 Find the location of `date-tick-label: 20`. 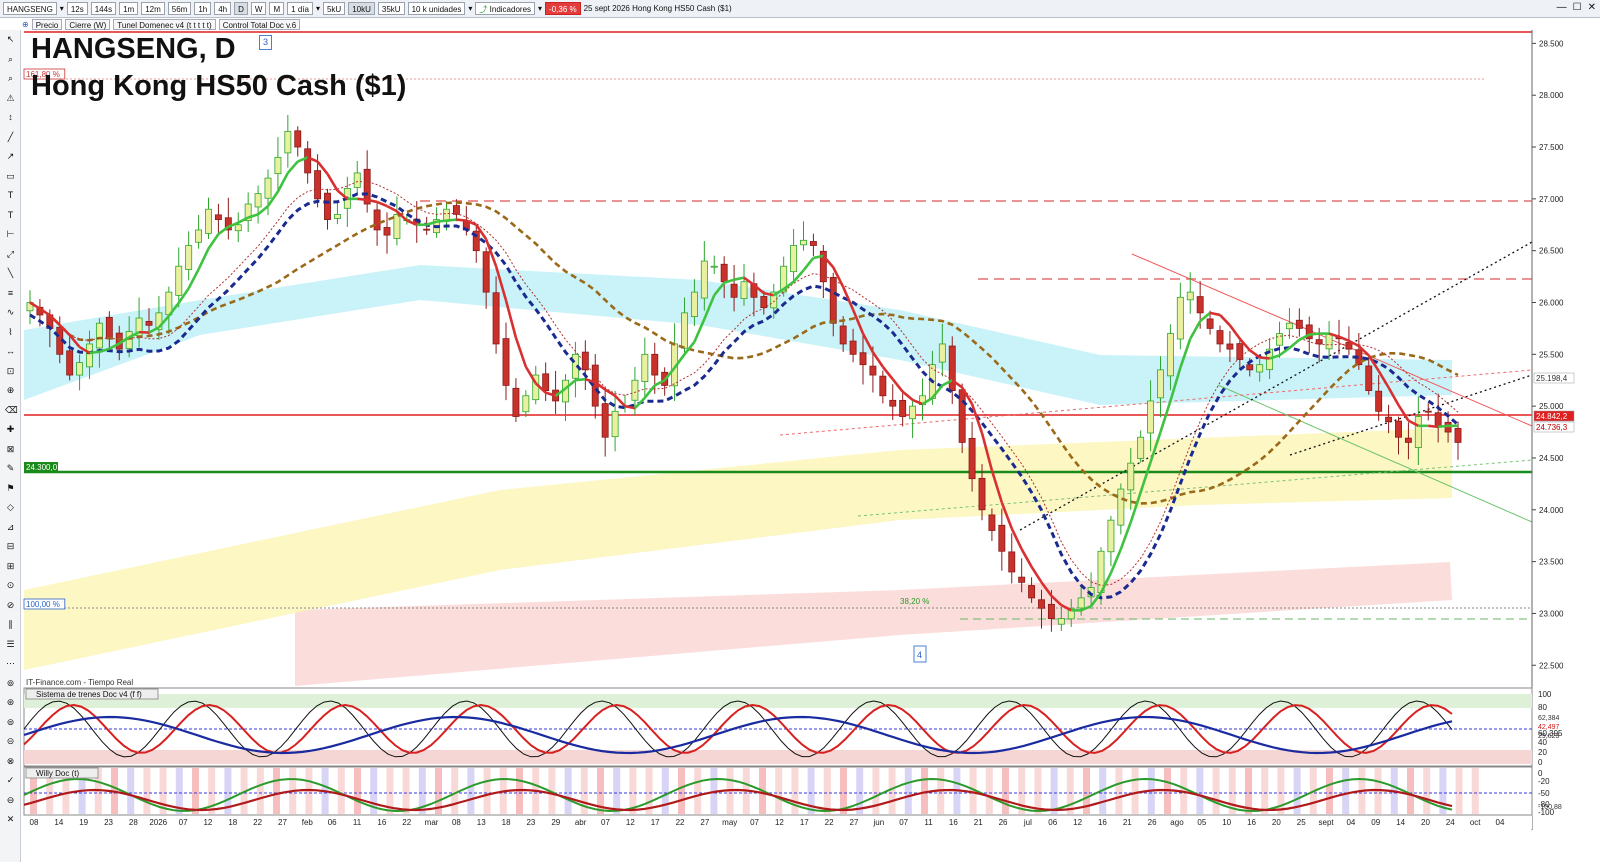

date-tick-label: 20 is located at coordinates (1276, 822).